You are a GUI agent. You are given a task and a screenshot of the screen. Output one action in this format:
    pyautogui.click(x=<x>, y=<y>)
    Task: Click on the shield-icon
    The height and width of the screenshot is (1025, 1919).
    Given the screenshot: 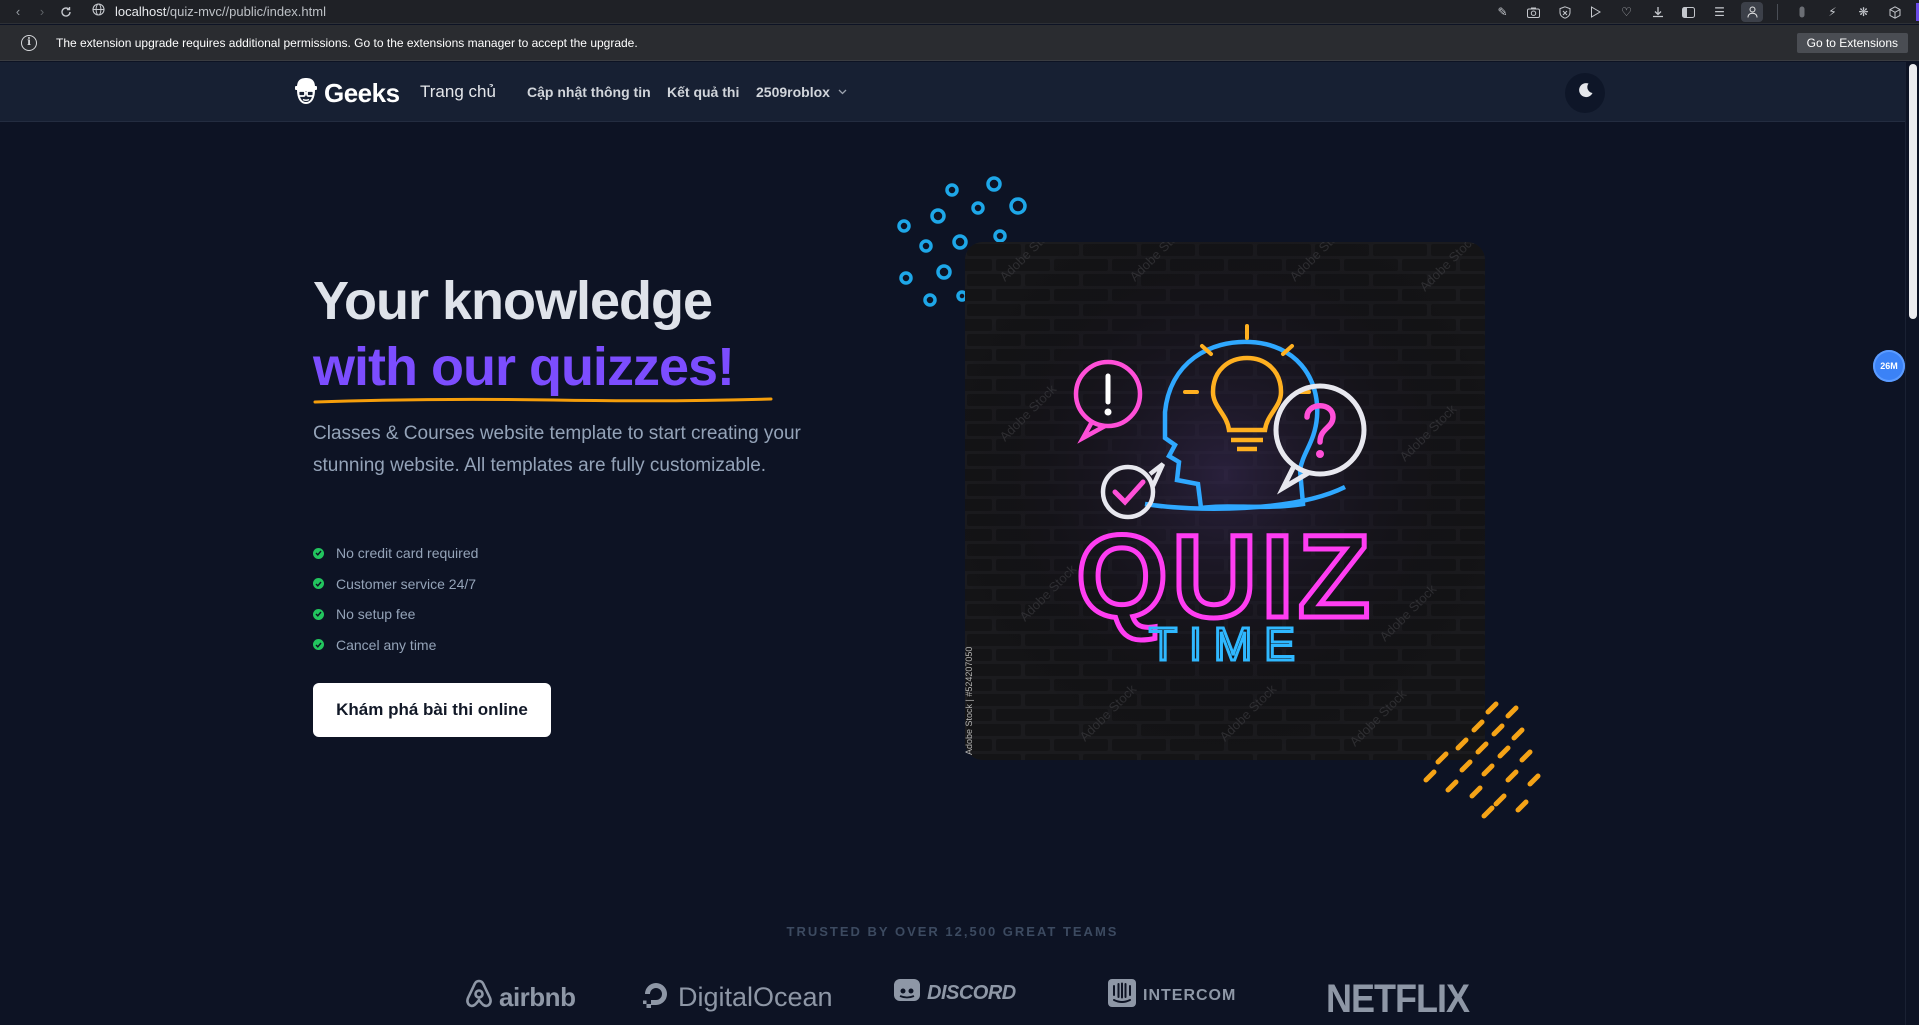 What is the action you would take?
    pyautogui.click(x=1564, y=12)
    